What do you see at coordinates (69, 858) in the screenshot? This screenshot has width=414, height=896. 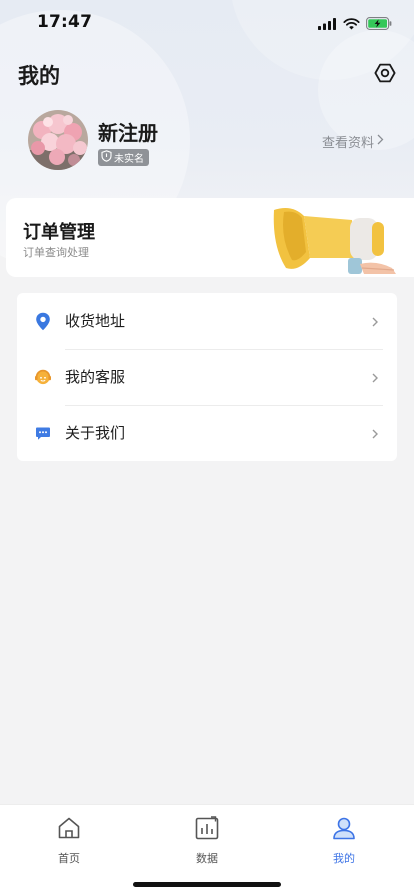 I see `tab-label: 首页` at bounding box center [69, 858].